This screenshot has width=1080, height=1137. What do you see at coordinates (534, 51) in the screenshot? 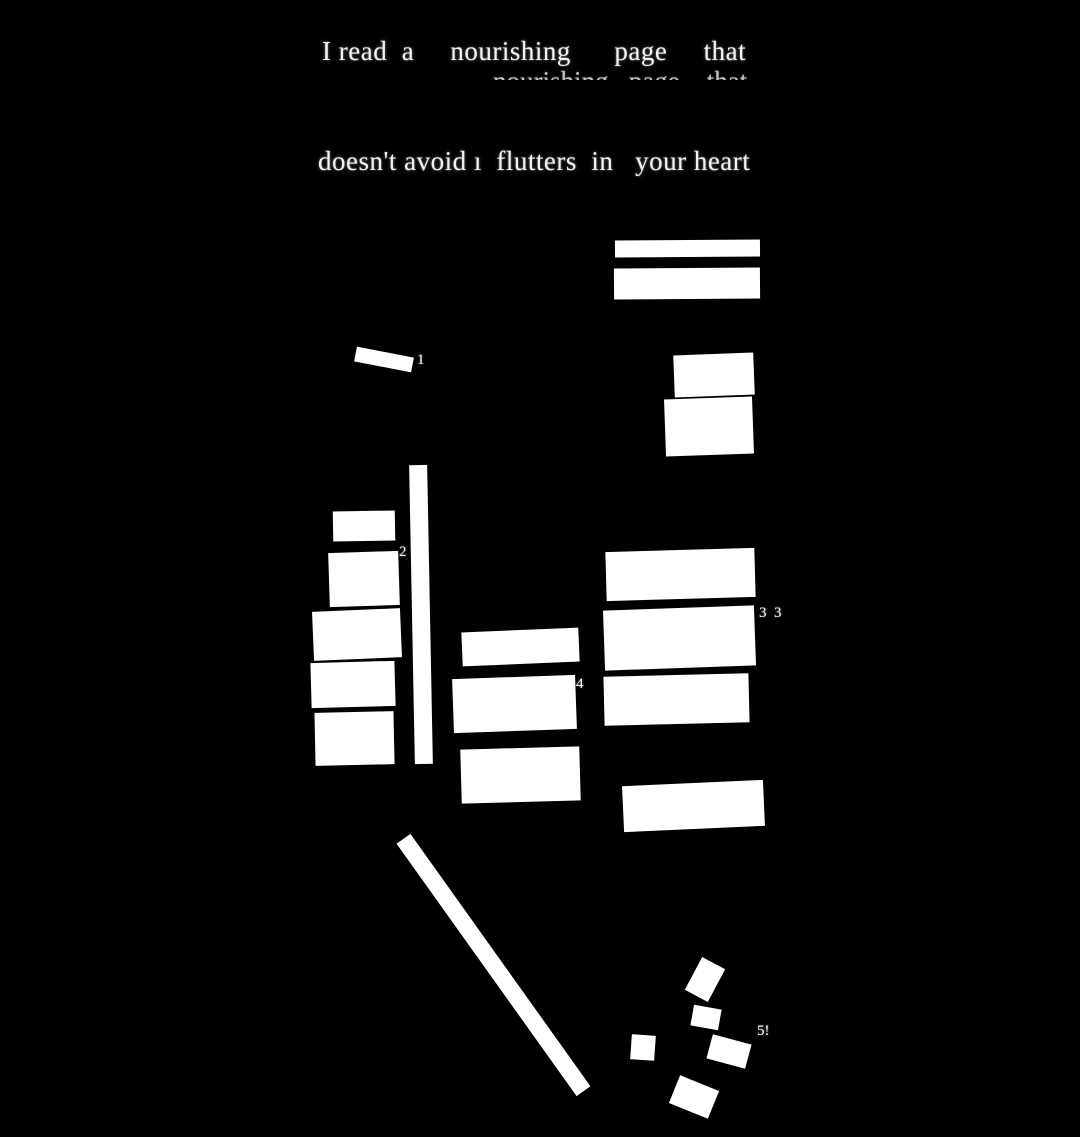
I see `poem-line-1: I read a nourishing page that` at bounding box center [534, 51].